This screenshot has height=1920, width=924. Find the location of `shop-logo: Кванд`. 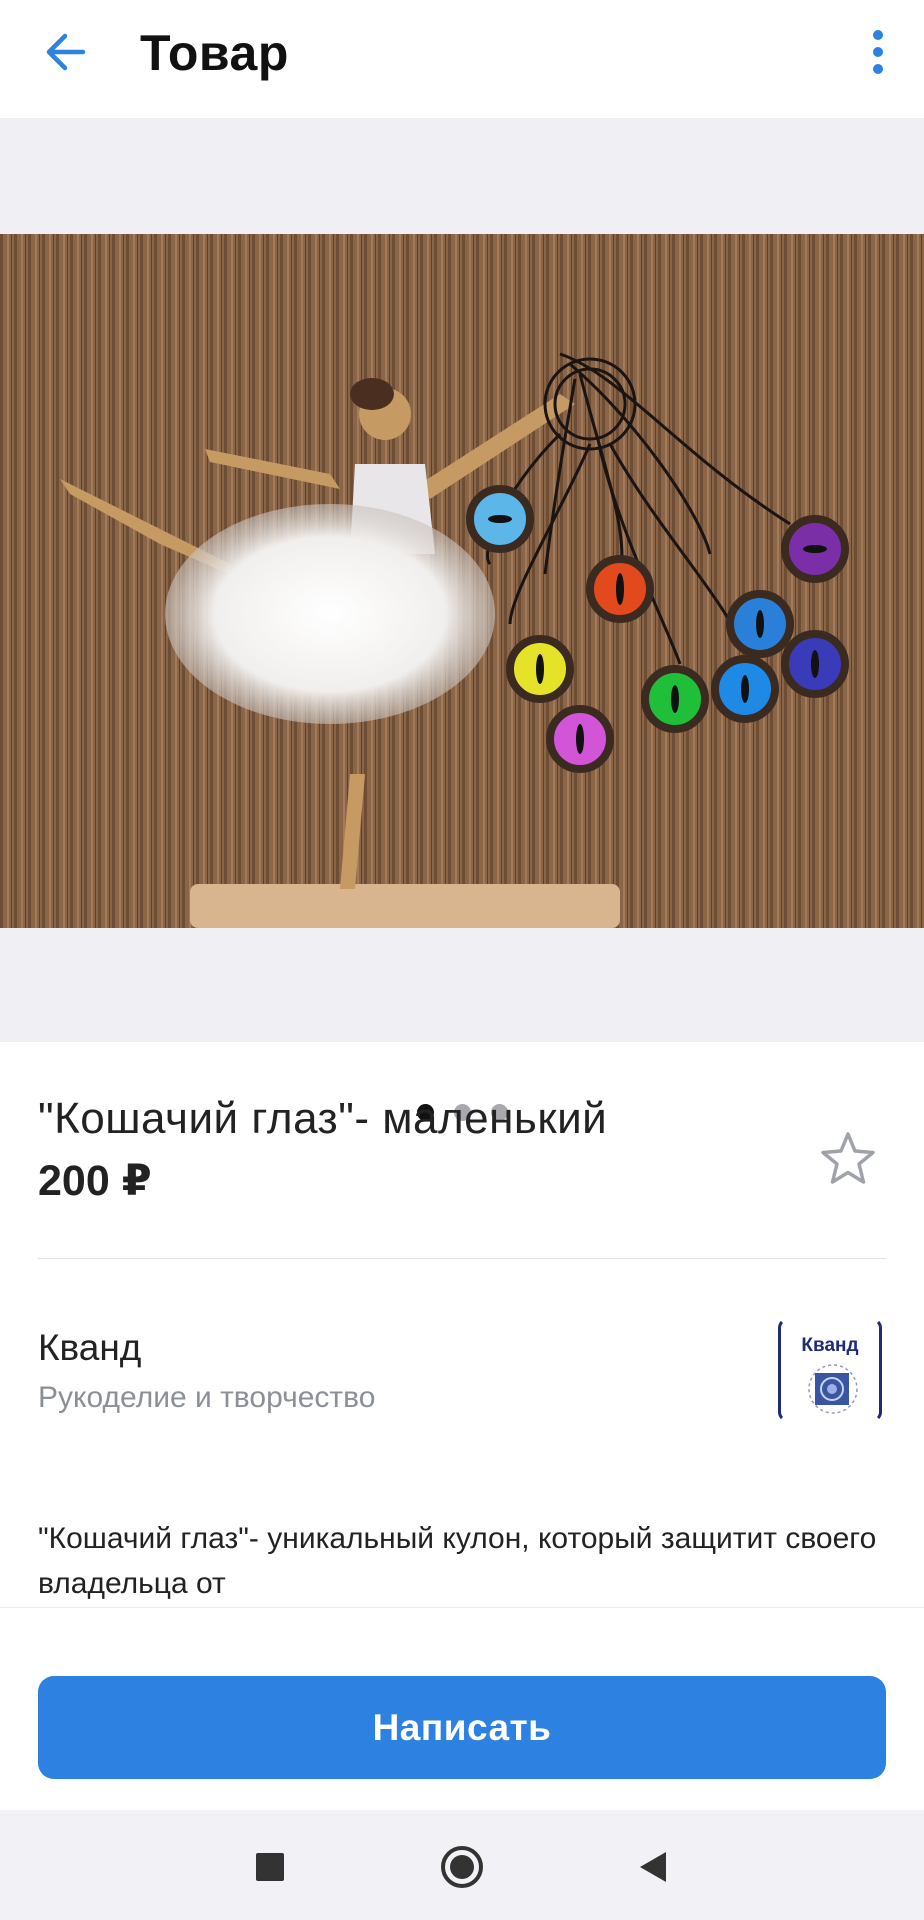

shop-logo: Кванд is located at coordinates (830, 1370).